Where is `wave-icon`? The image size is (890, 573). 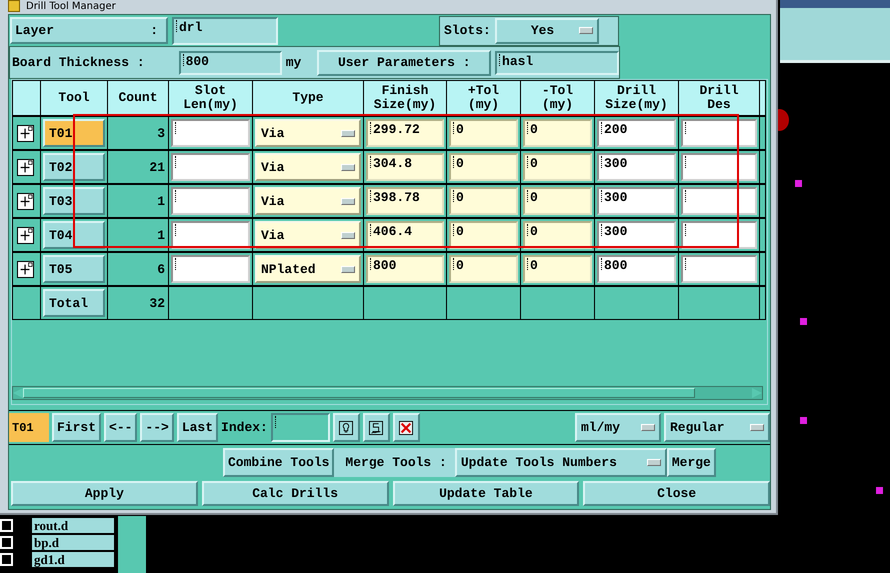 wave-icon is located at coordinates (376, 427).